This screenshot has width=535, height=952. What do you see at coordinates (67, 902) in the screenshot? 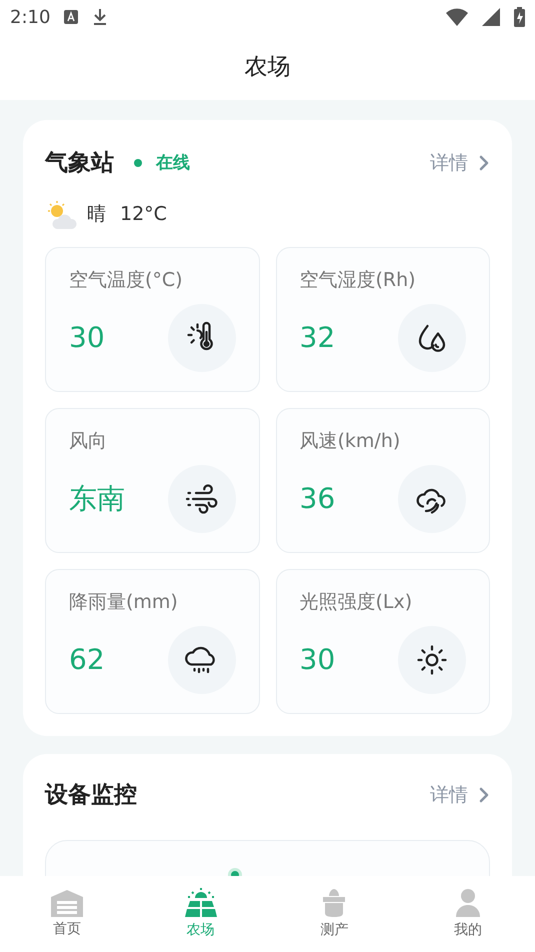
I see `garage-icon` at bounding box center [67, 902].